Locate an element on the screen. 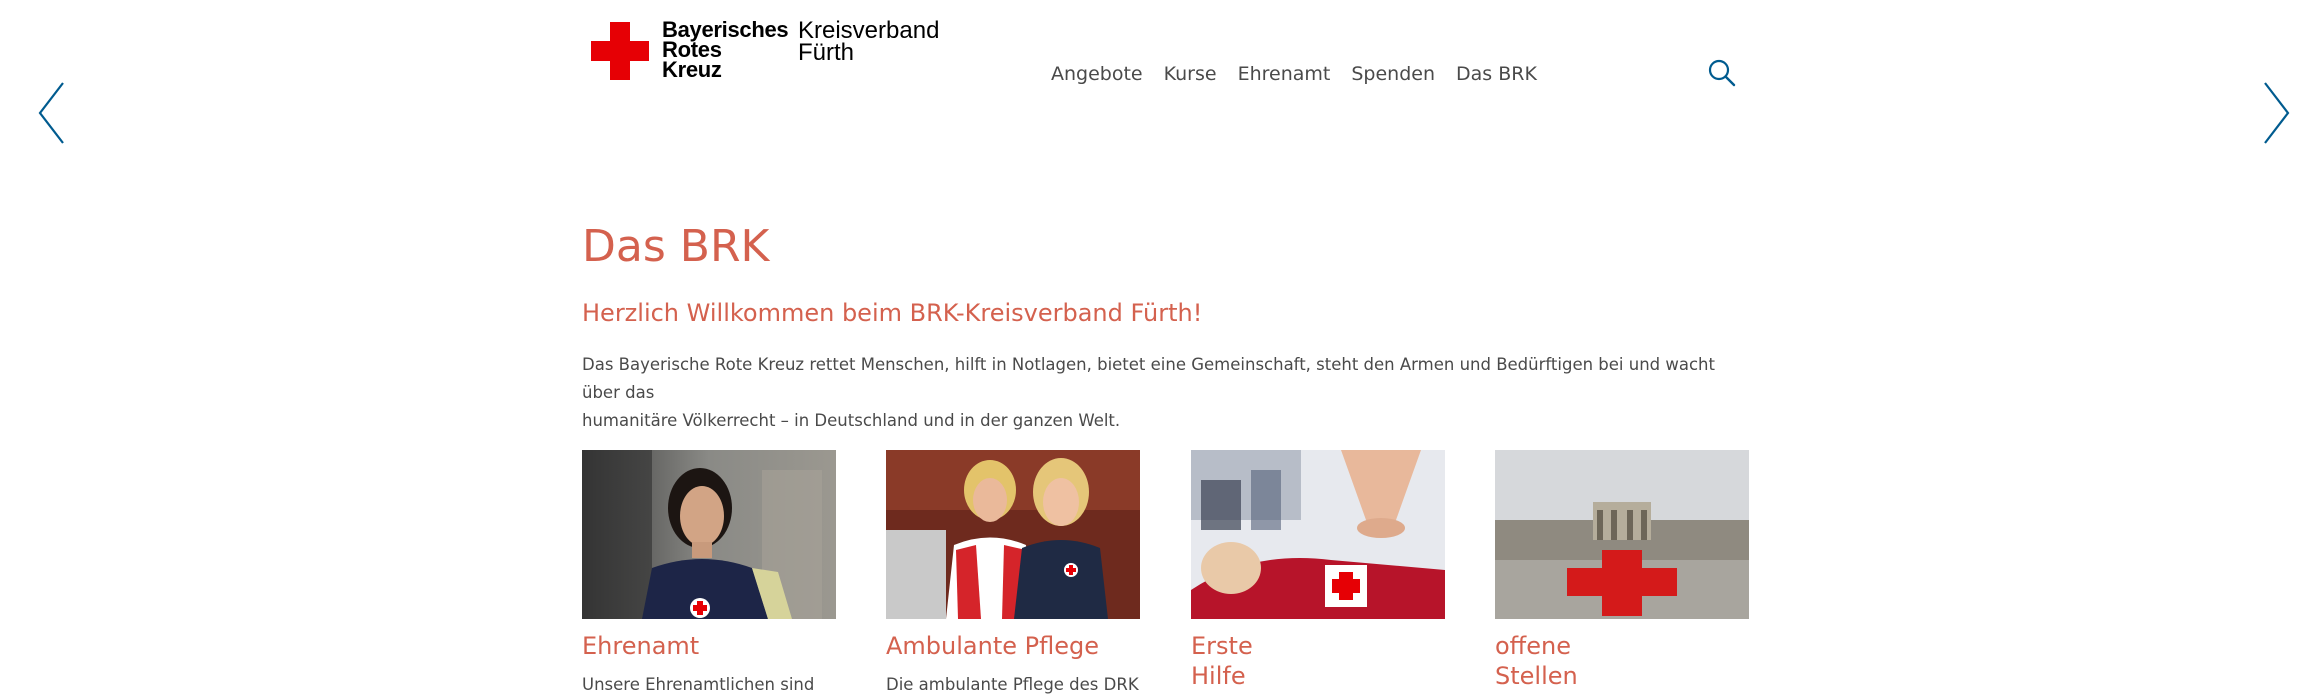  card-offene-stellen: offene Stellen is located at coordinates (1622, 570).